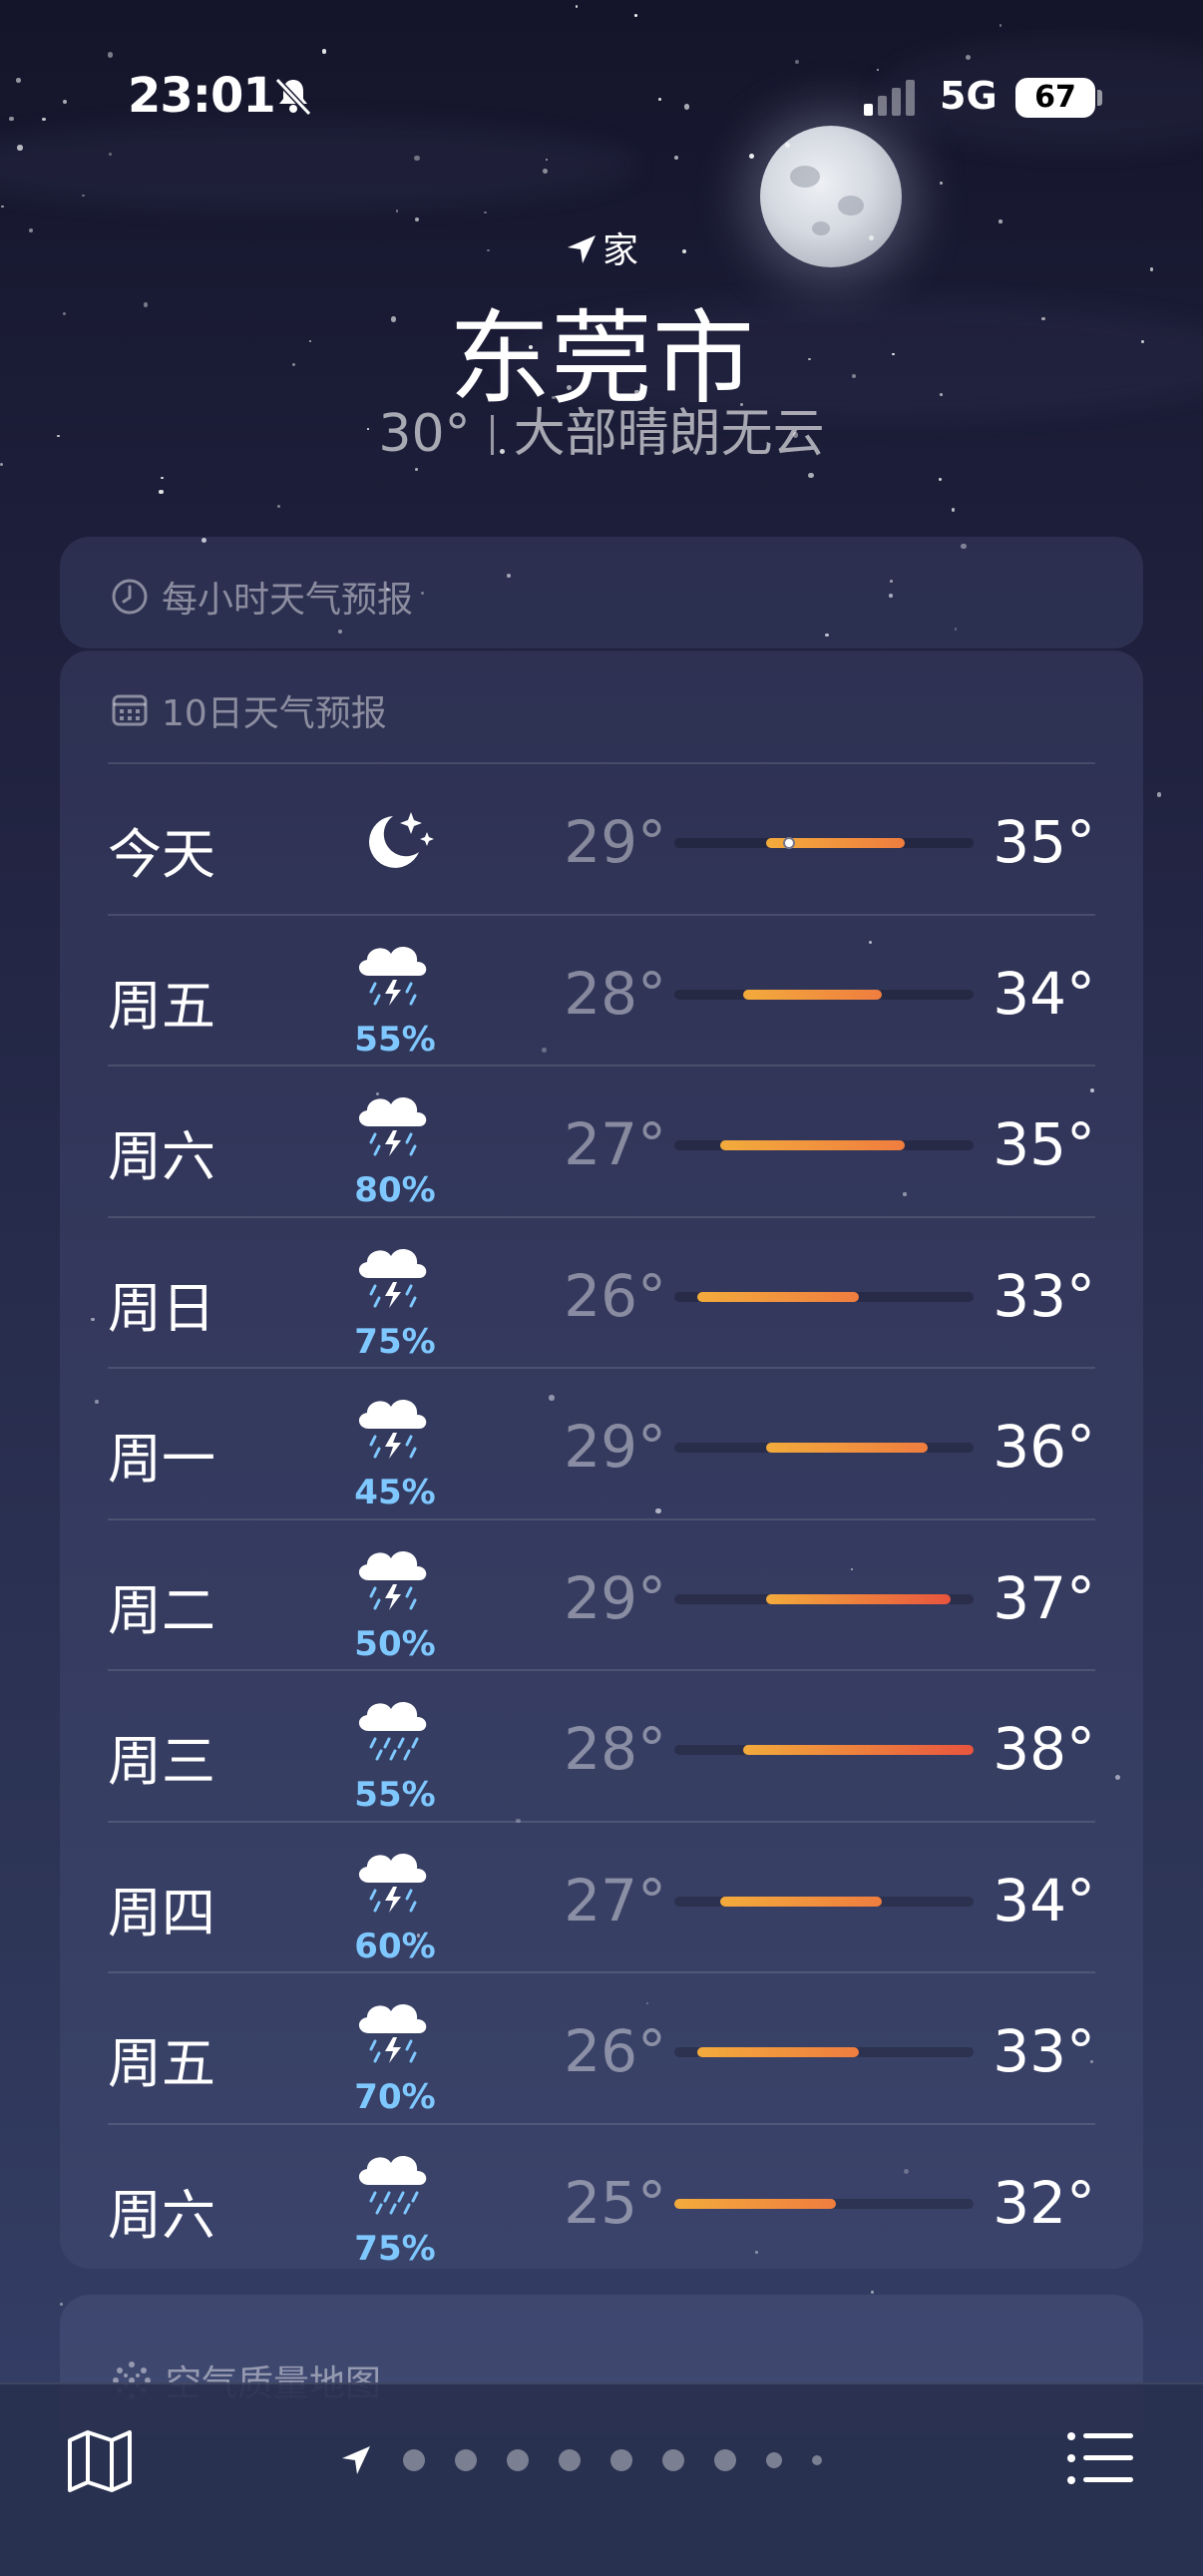 The height and width of the screenshot is (2576, 1203). I want to click on forecast-row: 周三 55% 28° 38°, so click(601, 1745).